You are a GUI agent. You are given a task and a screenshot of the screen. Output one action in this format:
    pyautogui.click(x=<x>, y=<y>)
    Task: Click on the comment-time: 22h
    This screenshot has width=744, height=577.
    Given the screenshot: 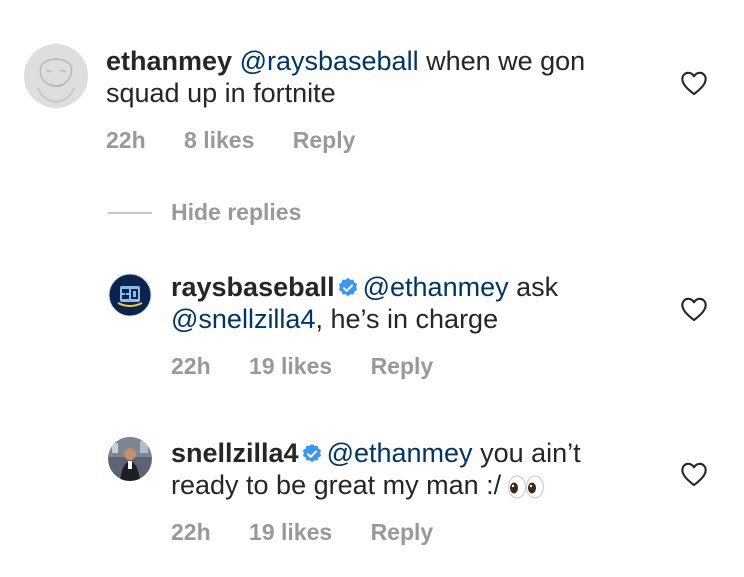 What is the action you would take?
    pyautogui.click(x=126, y=140)
    